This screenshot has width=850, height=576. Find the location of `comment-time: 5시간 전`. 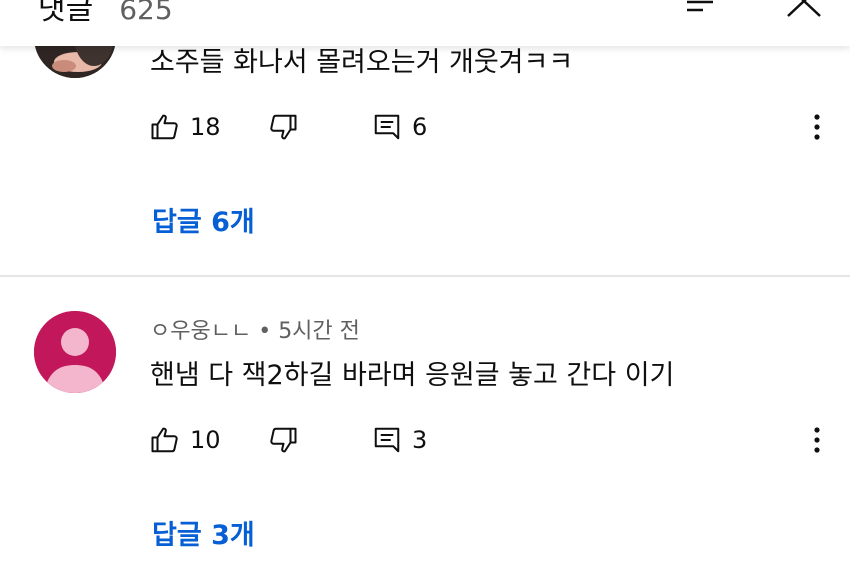

comment-time: 5시간 전 is located at coordinates (319, 331).